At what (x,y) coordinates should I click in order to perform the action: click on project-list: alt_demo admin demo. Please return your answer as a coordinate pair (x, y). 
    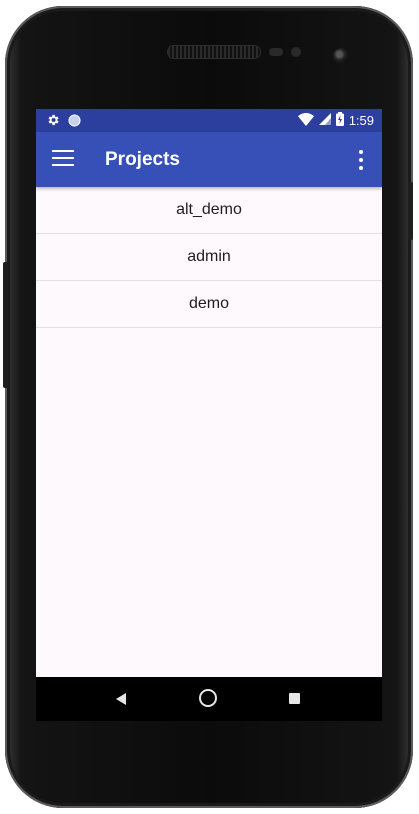
    Looking at the image, I should click on (209, 257).